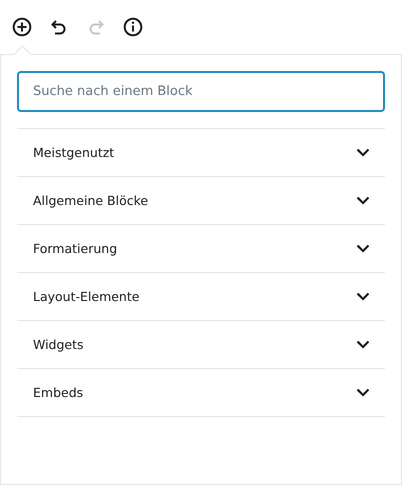  I want to click on info-icon-button, so click(133, 27).